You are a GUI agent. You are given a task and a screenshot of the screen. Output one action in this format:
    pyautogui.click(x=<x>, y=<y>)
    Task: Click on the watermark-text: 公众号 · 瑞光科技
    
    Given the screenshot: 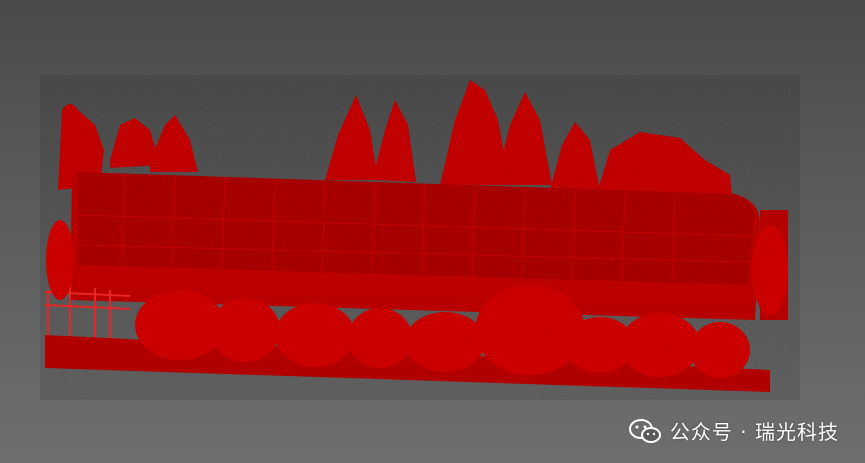 What is the action you would take?
    pyautogui.click(x=754, y=432)
    